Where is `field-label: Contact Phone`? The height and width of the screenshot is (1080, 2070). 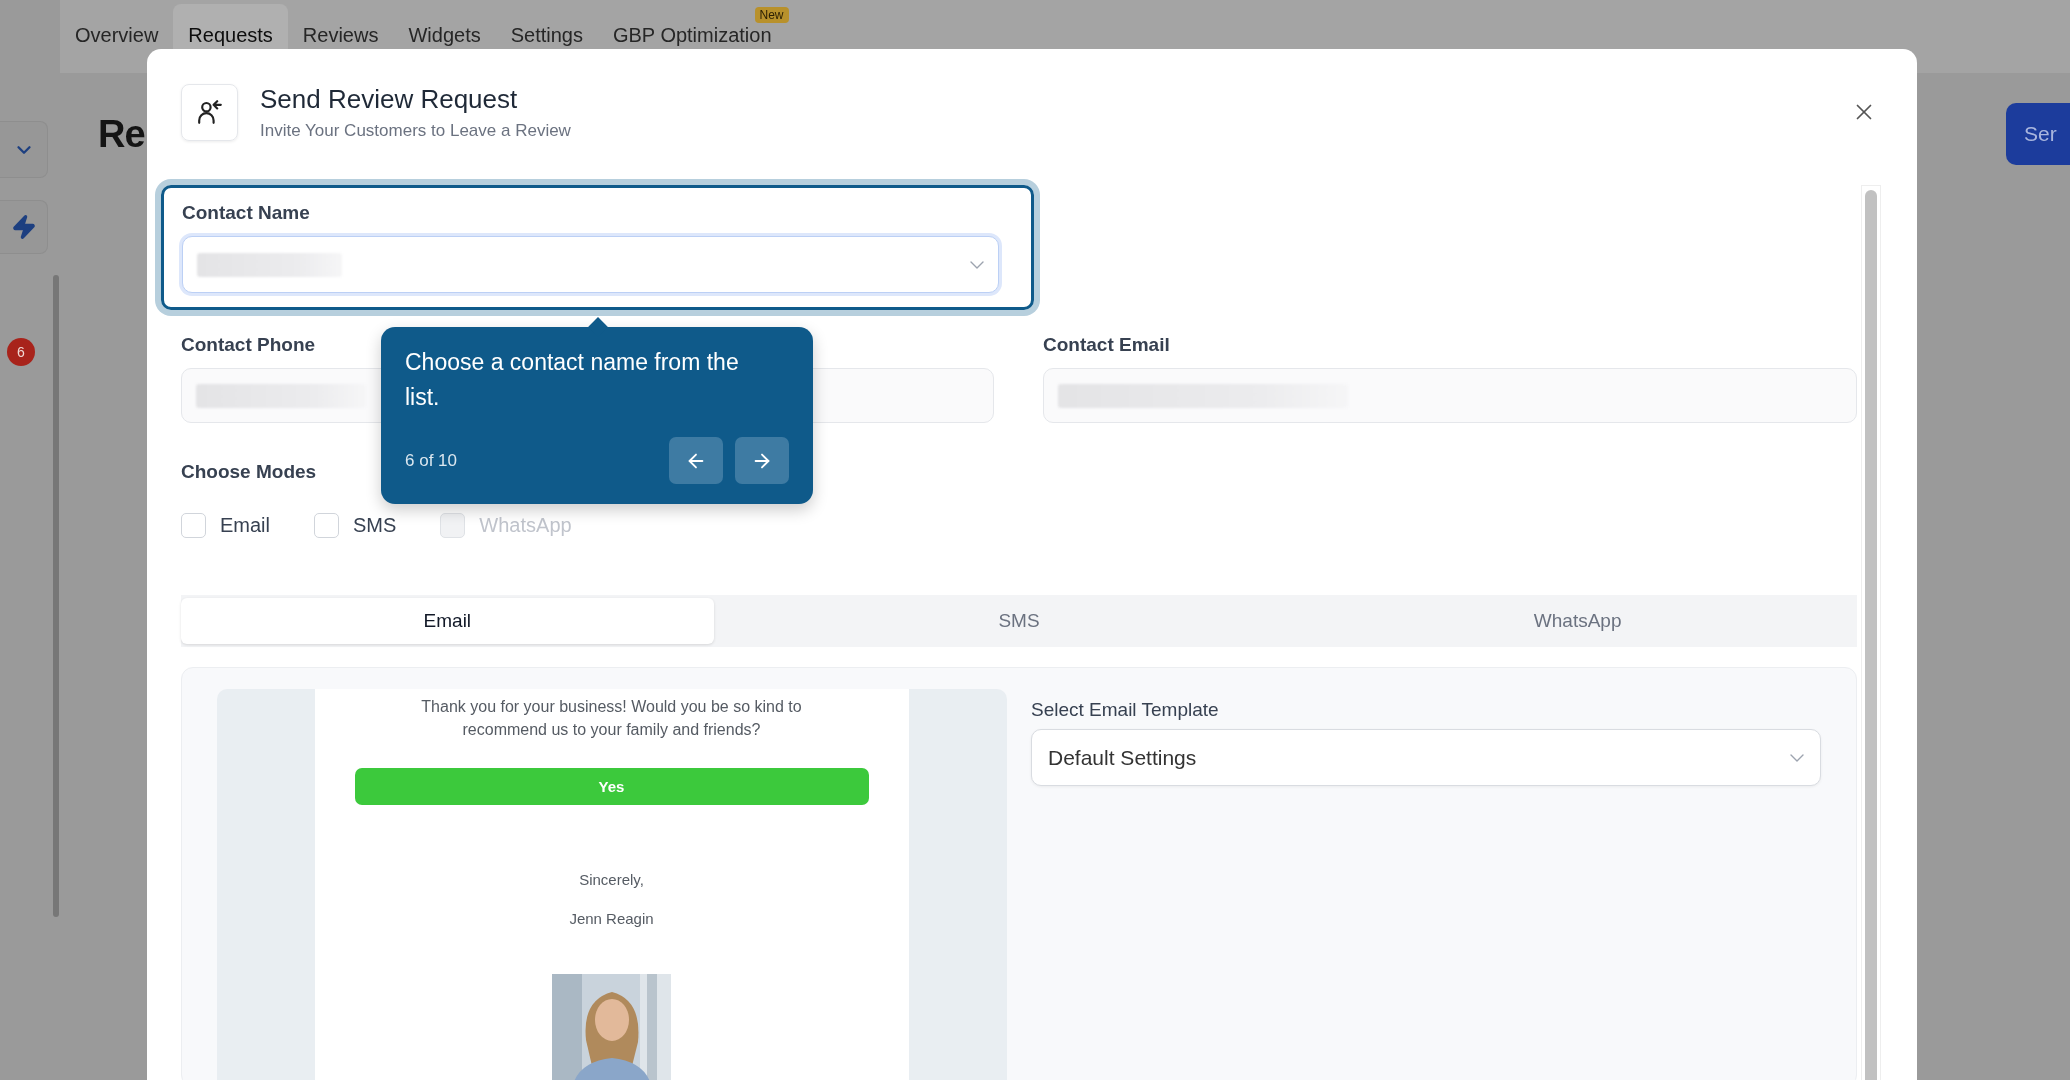 field-label: Contact Phone is located at coordinates (248, 345).